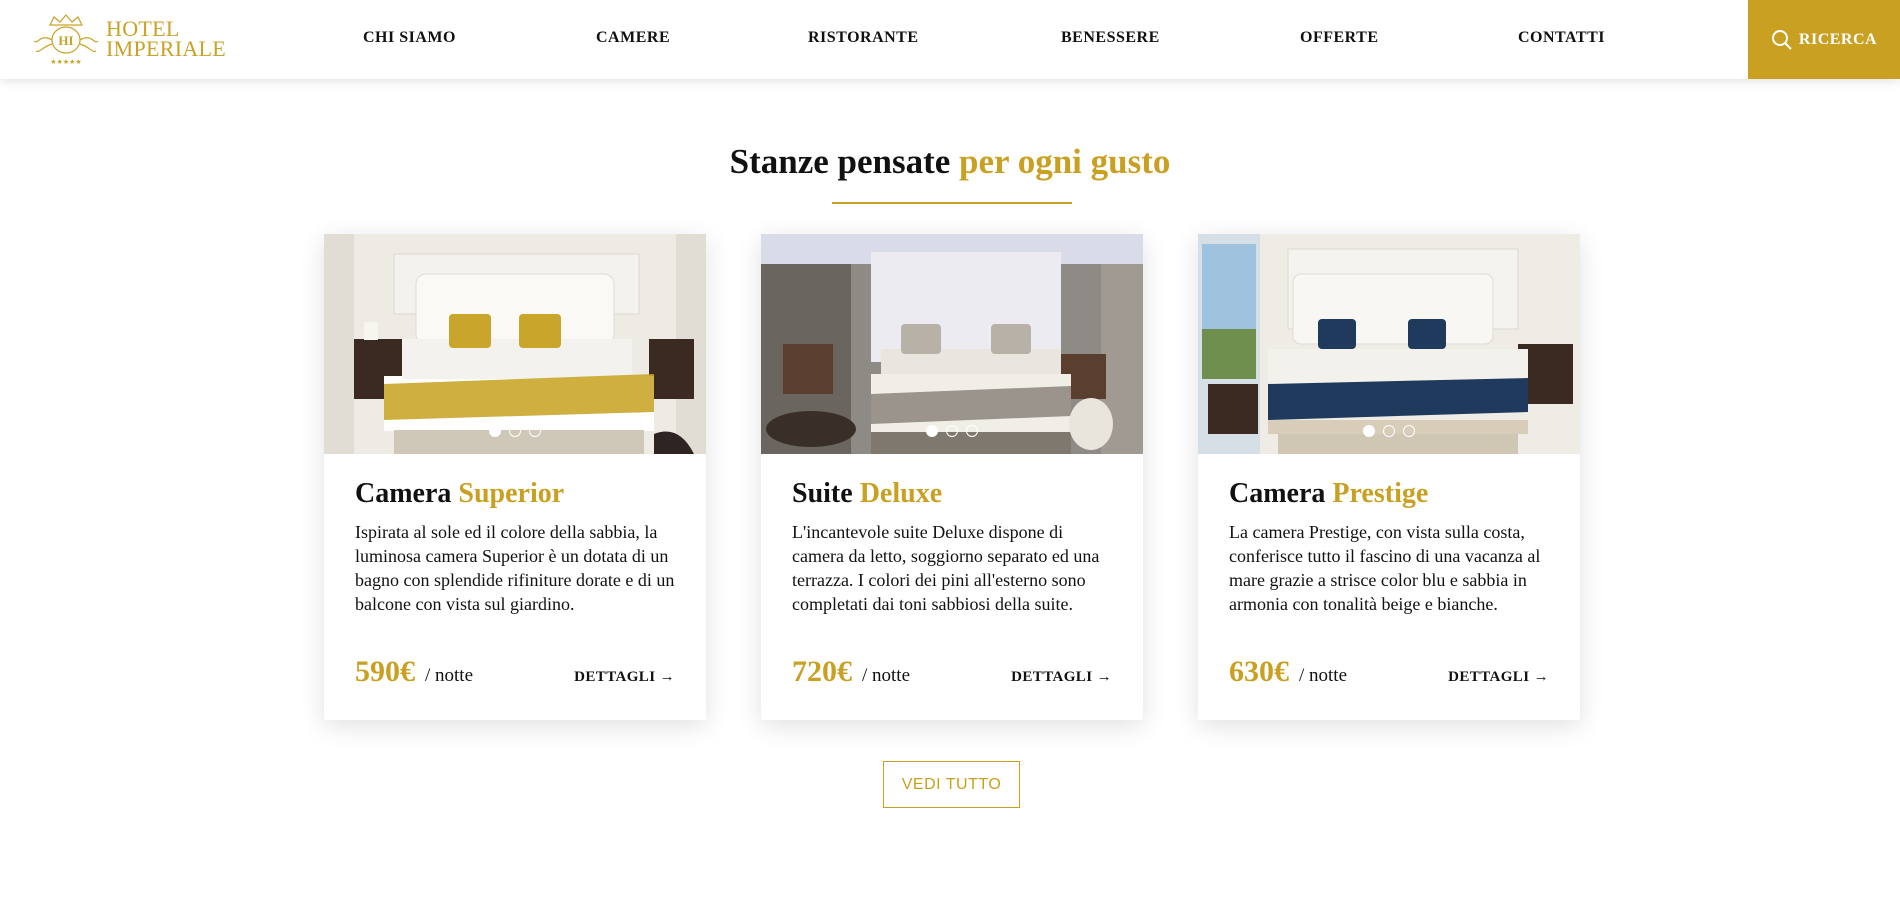 Image resolution: width=1900 pixels, height=907 pixels. I want to click on nav-chi-siamo: CHI SIAMO, so click(409, 38).